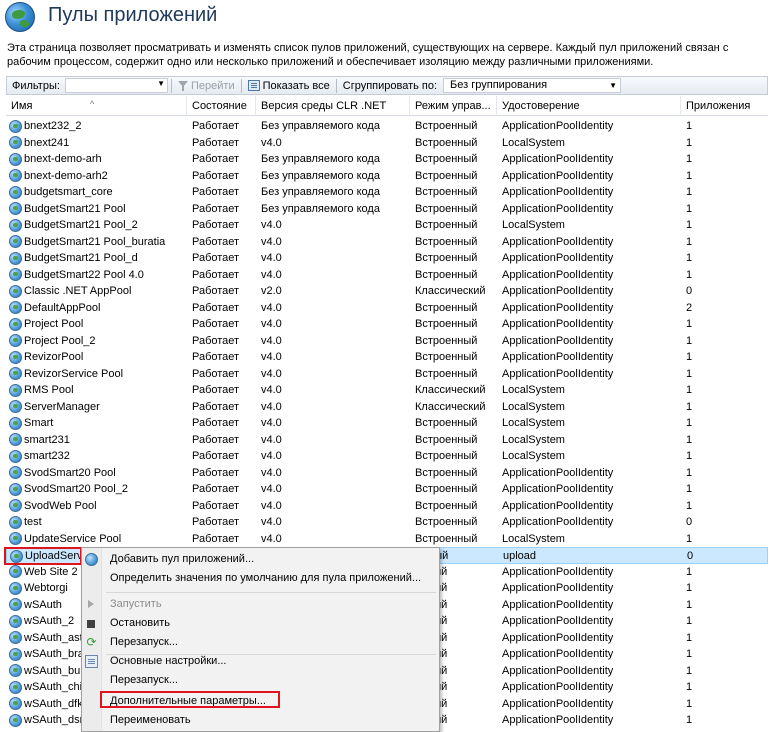  What do you see at coordinates (36, 85) in the screenshot?
I see `filters-label: Фильтры:` at bounding box center [36, 85].